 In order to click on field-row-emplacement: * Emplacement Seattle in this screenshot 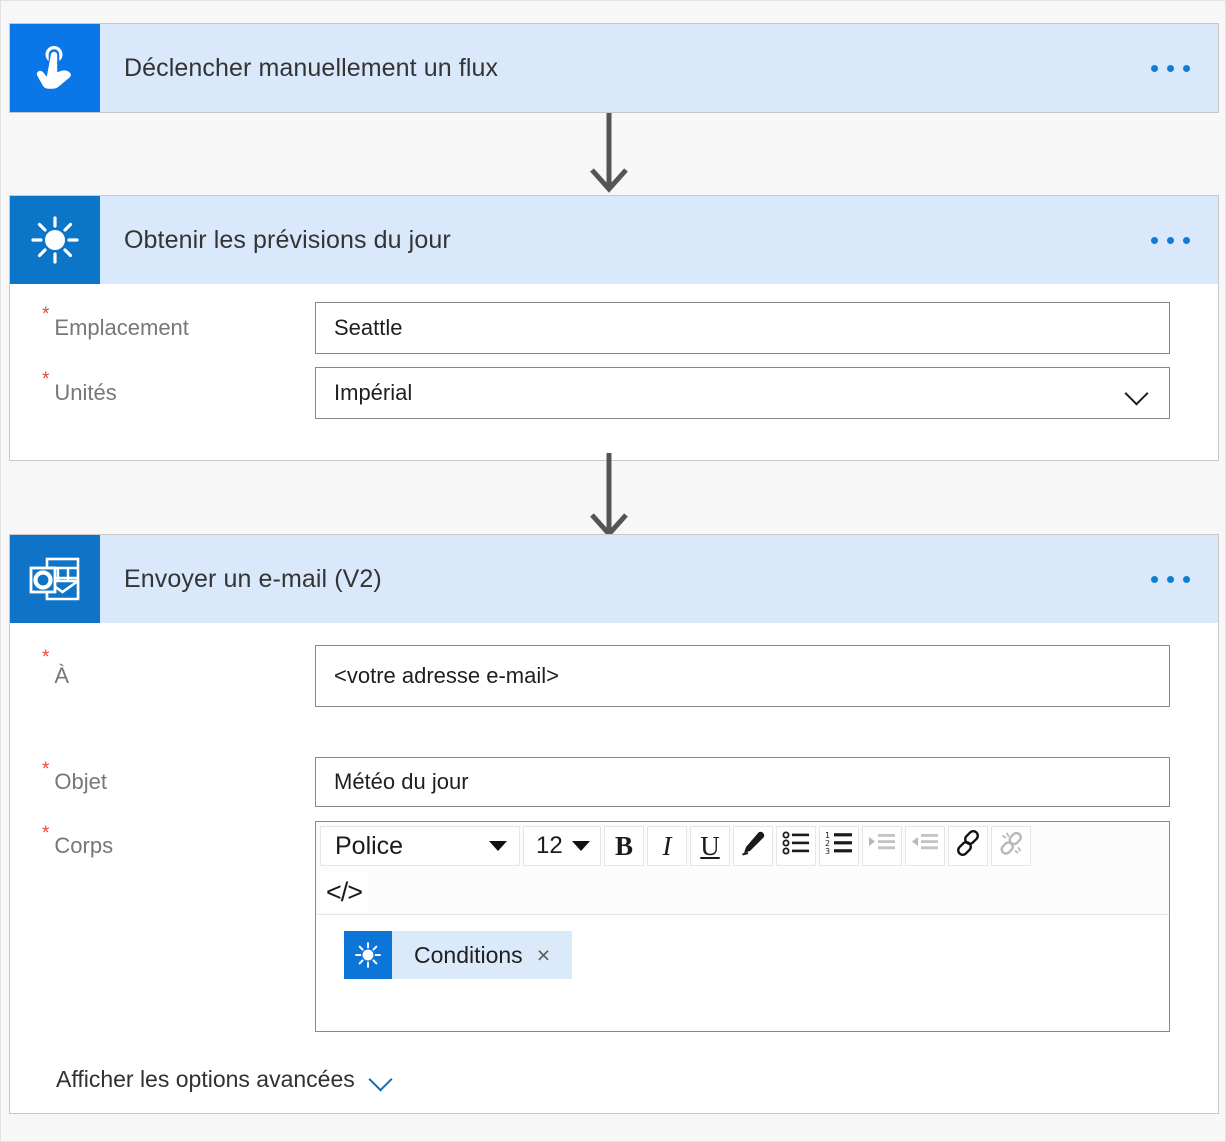, I will do `click(614, 328)`.